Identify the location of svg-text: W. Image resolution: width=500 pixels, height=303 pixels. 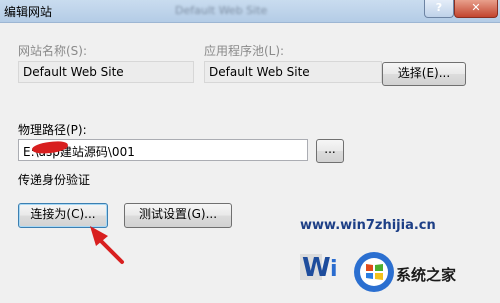
(316, 268).